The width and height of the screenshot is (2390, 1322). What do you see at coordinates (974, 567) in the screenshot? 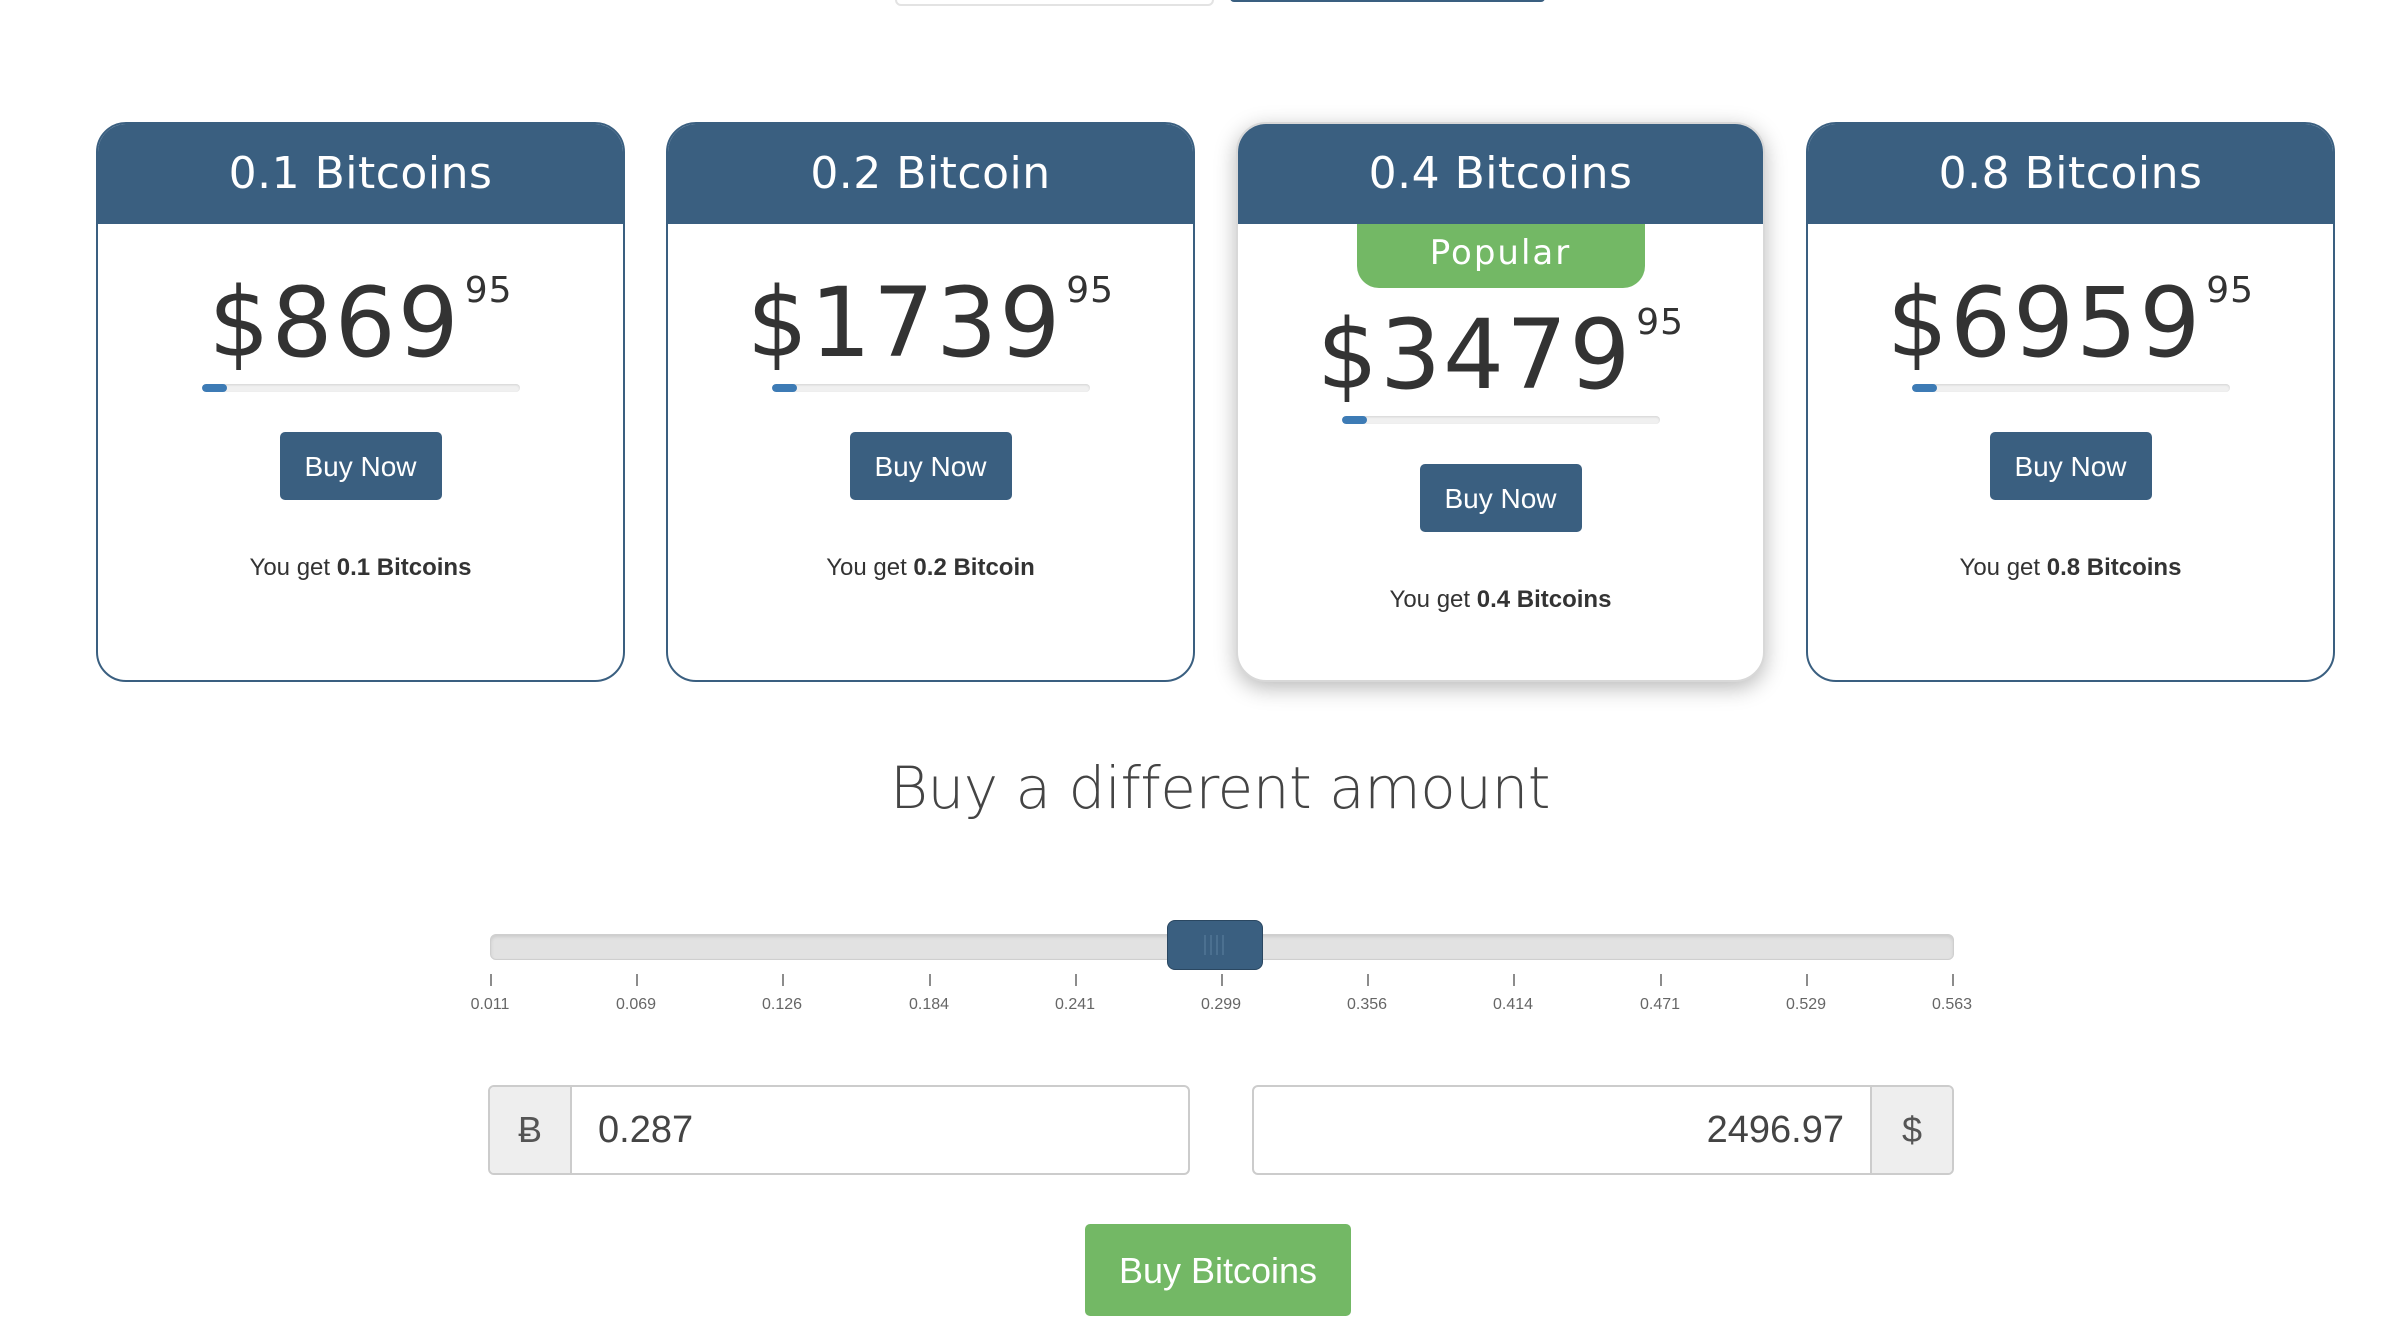
I see `you-get-amount: 0.2 Bitcoin` at bounding box center [974, 567].